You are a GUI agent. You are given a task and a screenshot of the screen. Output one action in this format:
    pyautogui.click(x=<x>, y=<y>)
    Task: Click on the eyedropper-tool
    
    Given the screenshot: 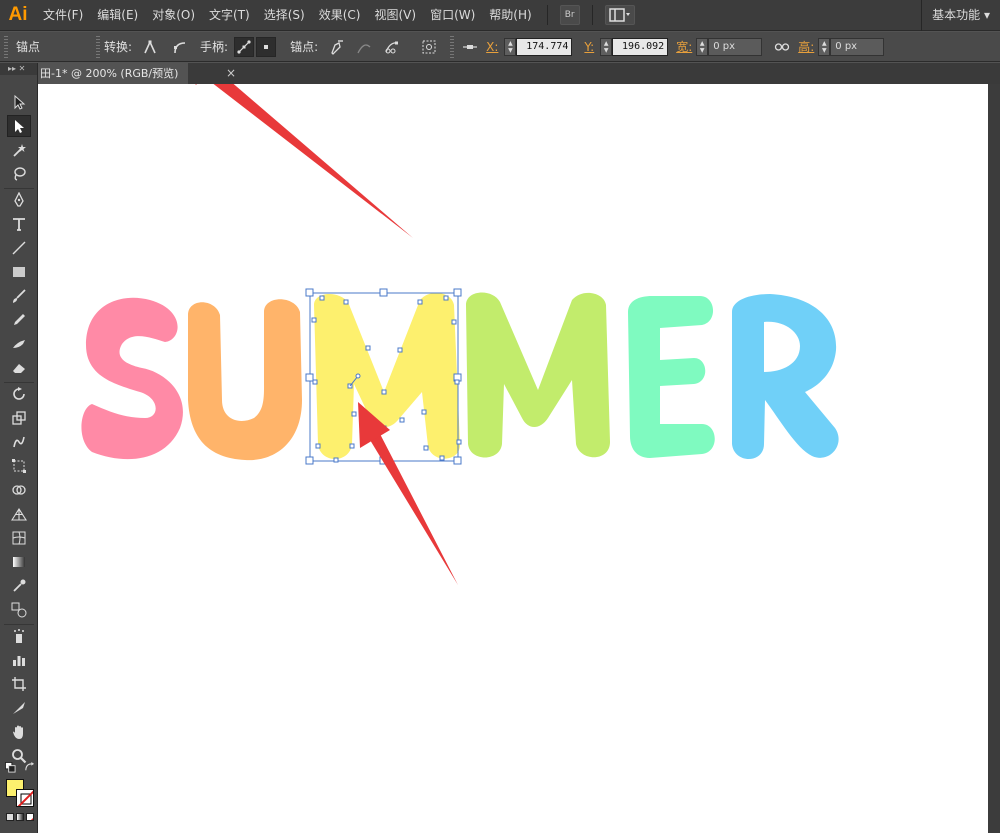 What is the action you would take?
    pyautogui.click(x=19, y=586)
    